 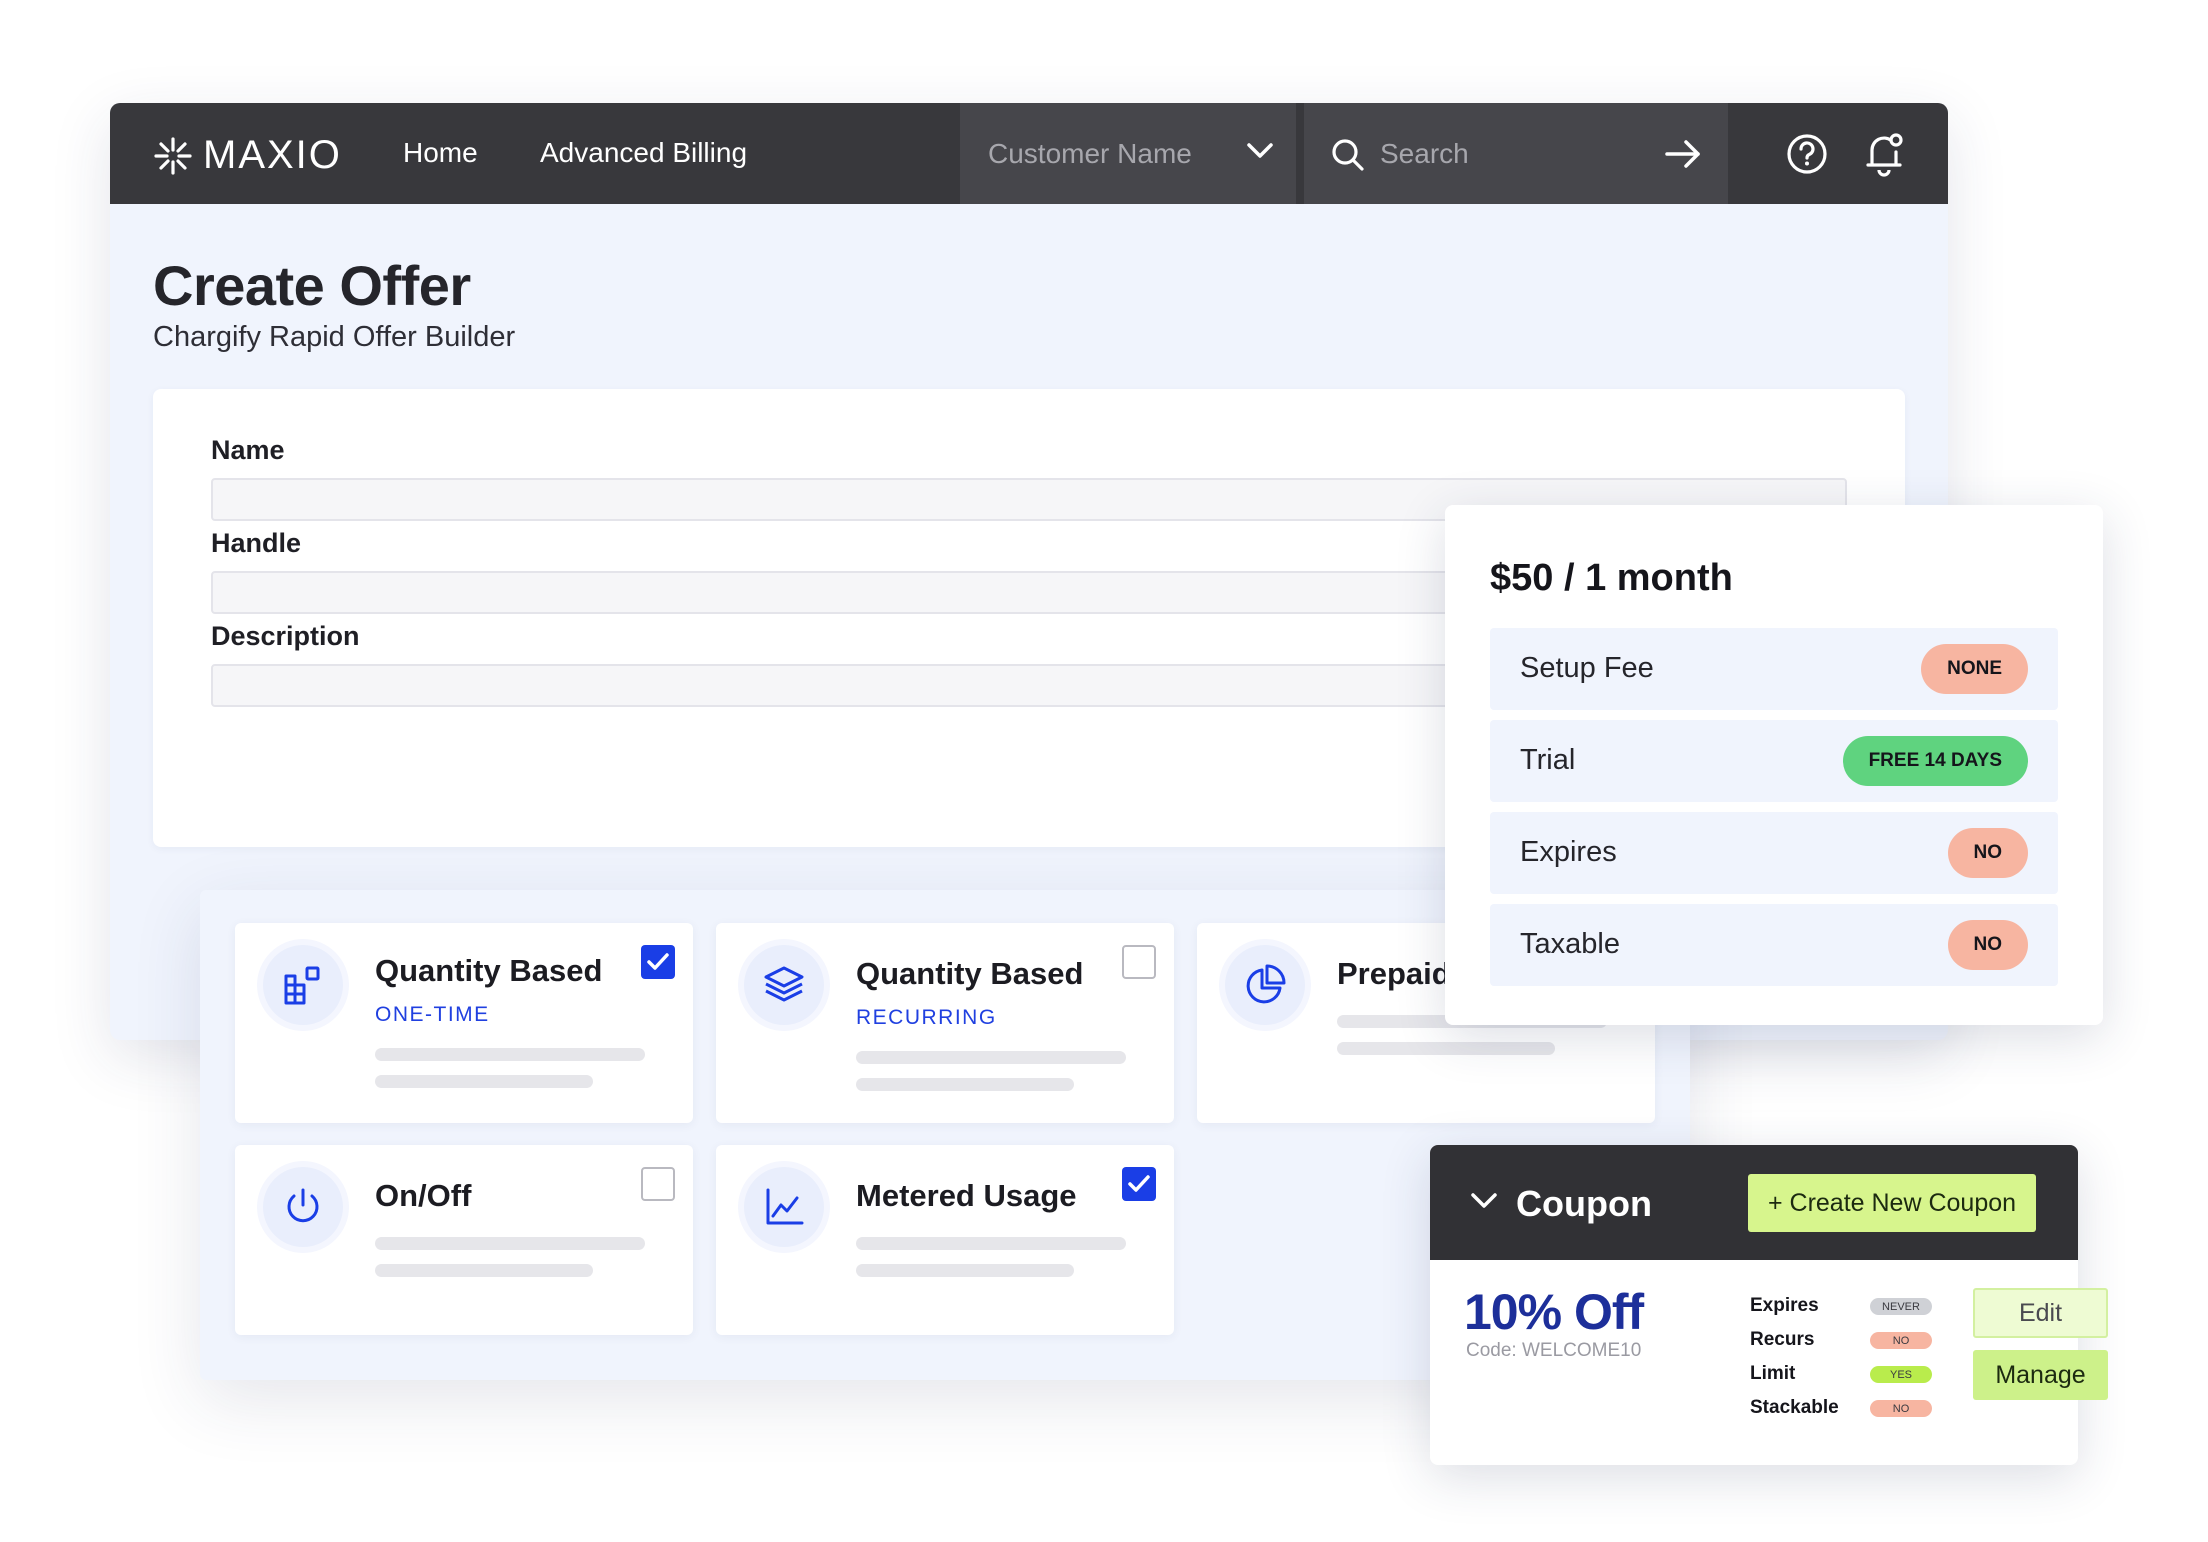 What do you see at coordinates (643, 153) in the screenshot?
I see `nav-advanced-billing-link: Advanced Billing` at bounding box center [643, 153].